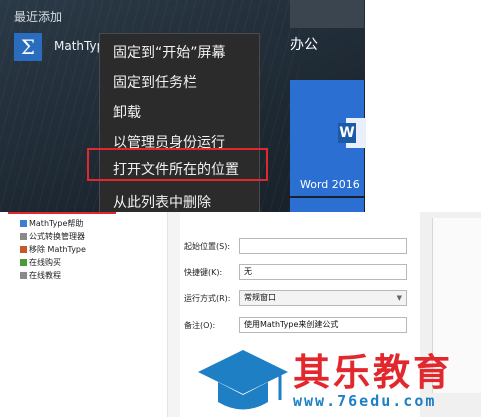 Image resolution: width=481 pixels, height=417 pixels. I want to click on blank-area, so click(423, 106).